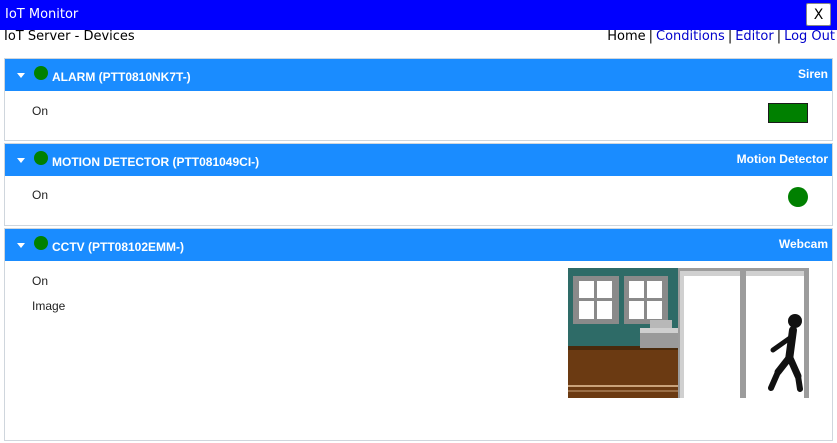 The width and height of the screenshot is (837, 443). I want to click on nav-bar: Home | Conditions | Editor | Log Out, so click(721, 37).